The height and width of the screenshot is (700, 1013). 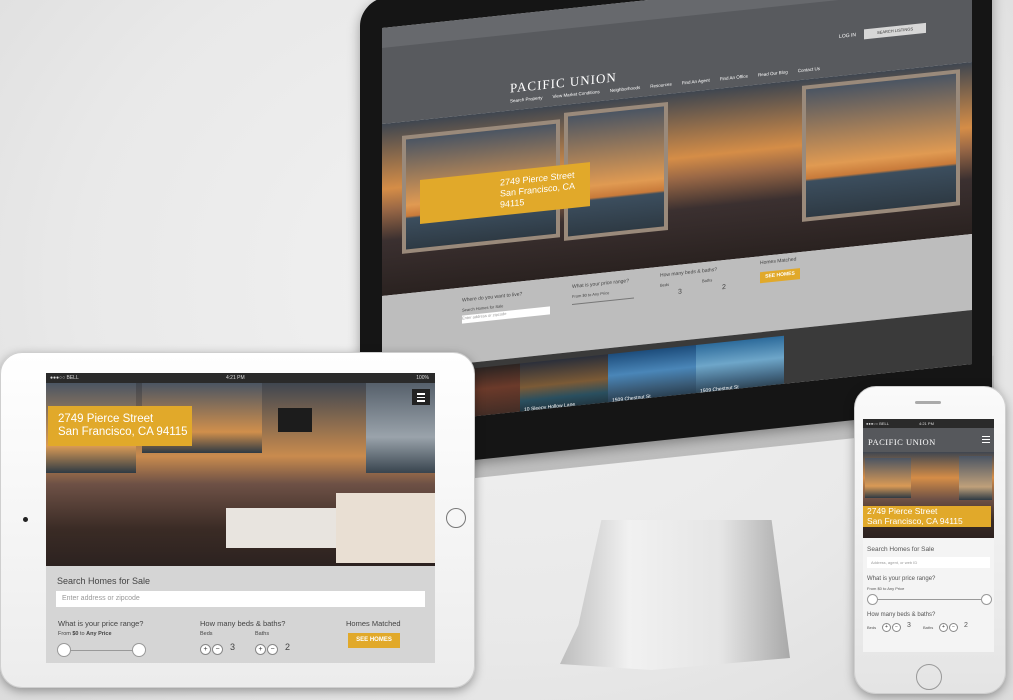 What do you see at coordinates (492, 297) in the screenshot?
I see `where-label: Where do you want to live?` at bounding box center [492, 297].